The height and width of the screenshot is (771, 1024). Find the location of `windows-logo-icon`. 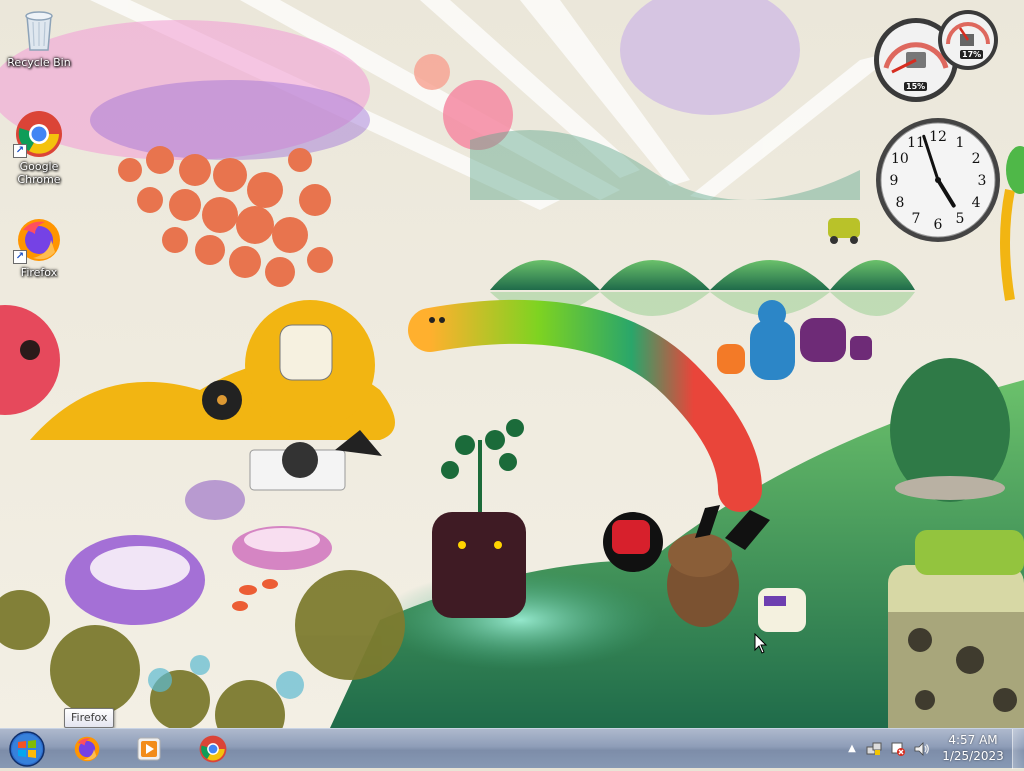

windows-logo-icon is located at coordinates (27, 749).